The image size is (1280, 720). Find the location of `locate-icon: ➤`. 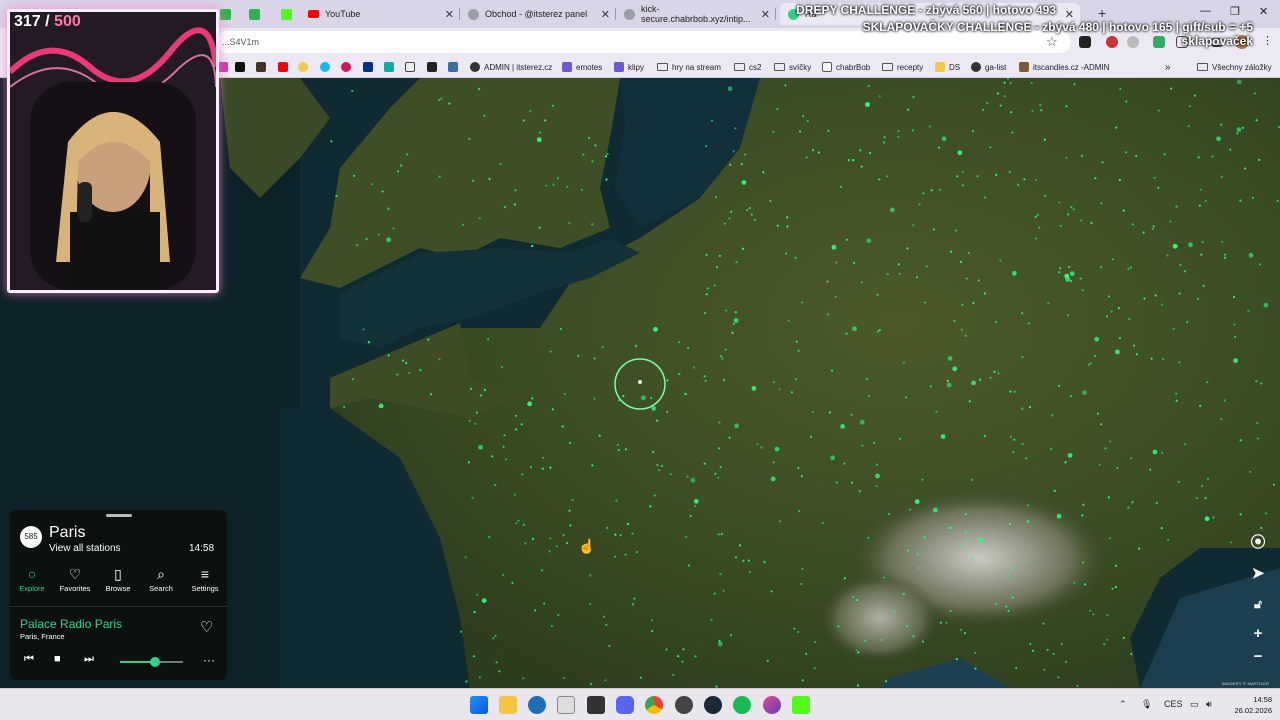

locate-icon: ➤ is located at coordinates (1258, 574).